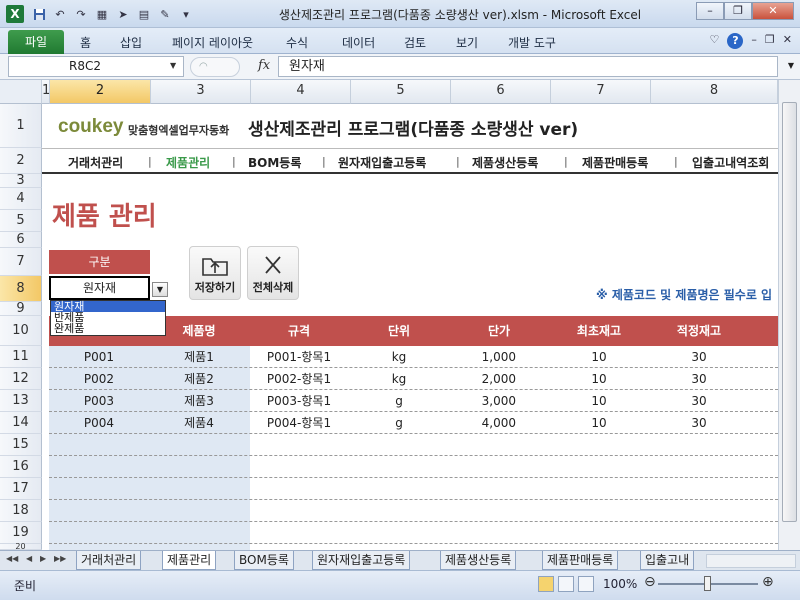 Image resolution: width=800 pixels, height=600 pixels. What do you see at coordinates (467, 42) in the screenshot?
I see `tab-view: 보기` at bounding box center [467, 42].